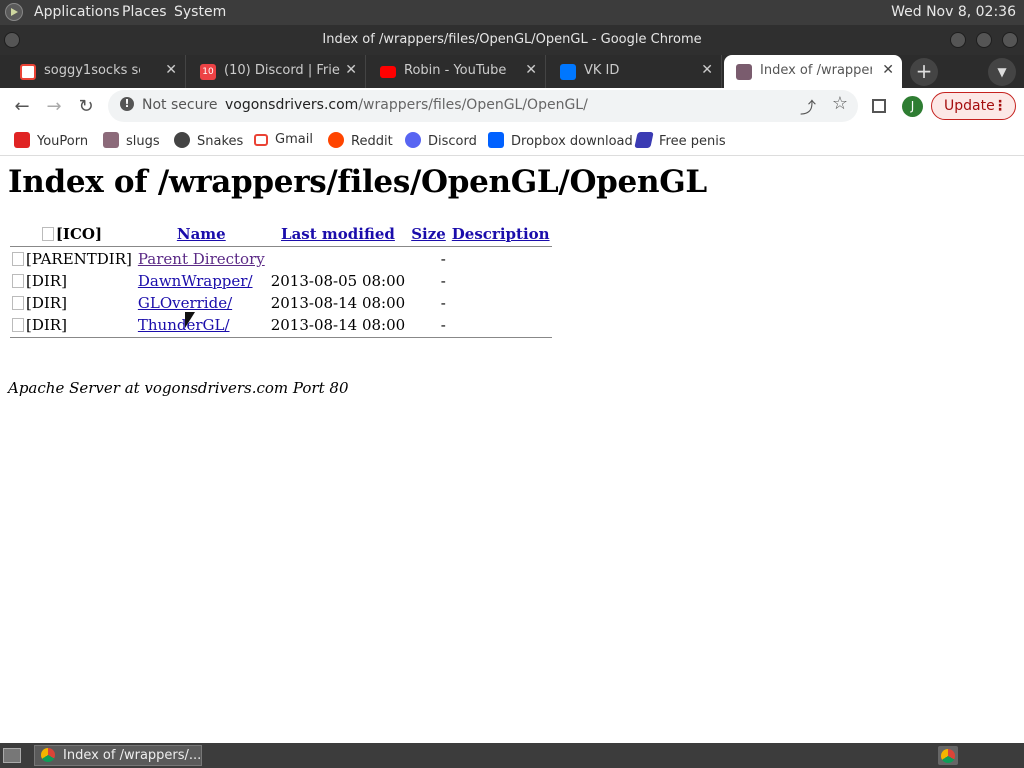  I want to click on sort-by-name-link: Name, so click(201, 234).